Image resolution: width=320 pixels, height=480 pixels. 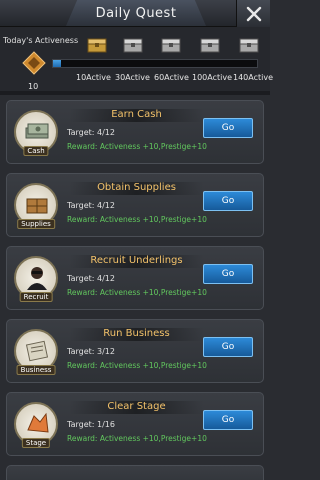 I want to click on quest-icon-caption: Business, so click(x=36, y=370).